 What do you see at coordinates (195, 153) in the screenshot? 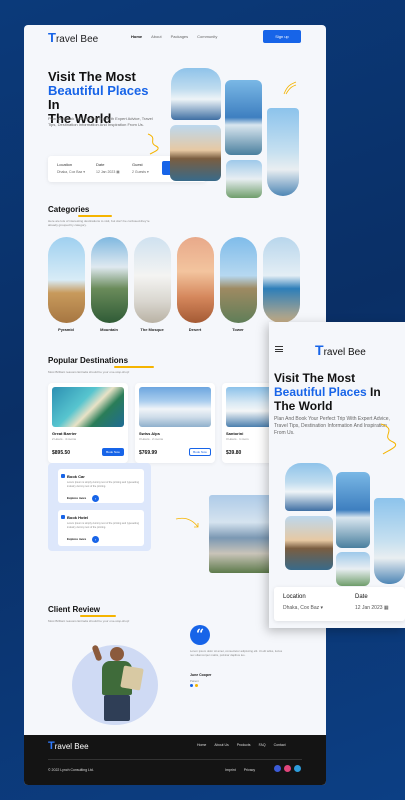
I see `hero-image-temple` at bounding box center [195, 153].